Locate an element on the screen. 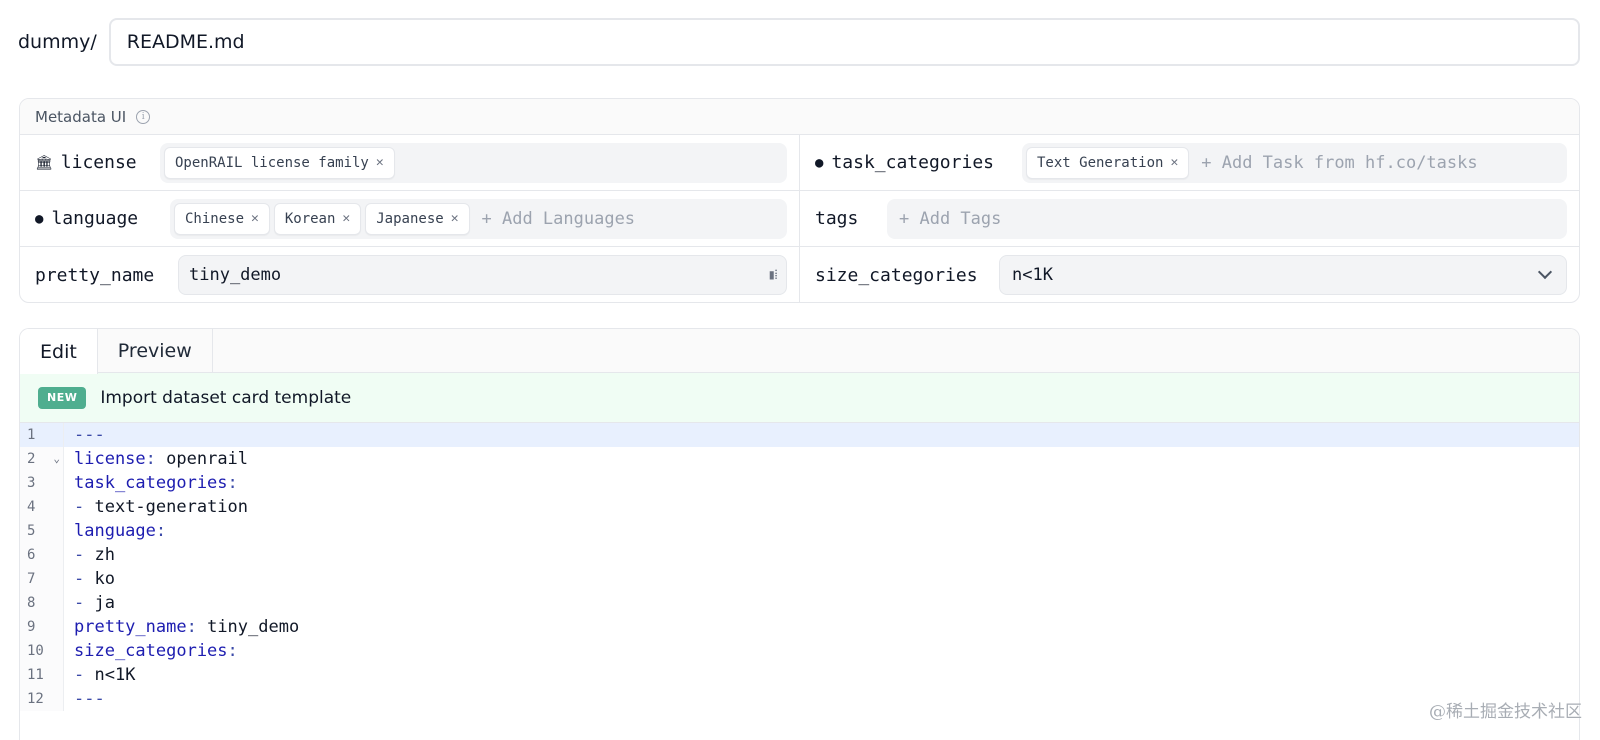 Image resolution: width=1600 pixels, height=740 pixels. watermark: @稀土掘金技术社区 is located at coordinates (1505, 712).